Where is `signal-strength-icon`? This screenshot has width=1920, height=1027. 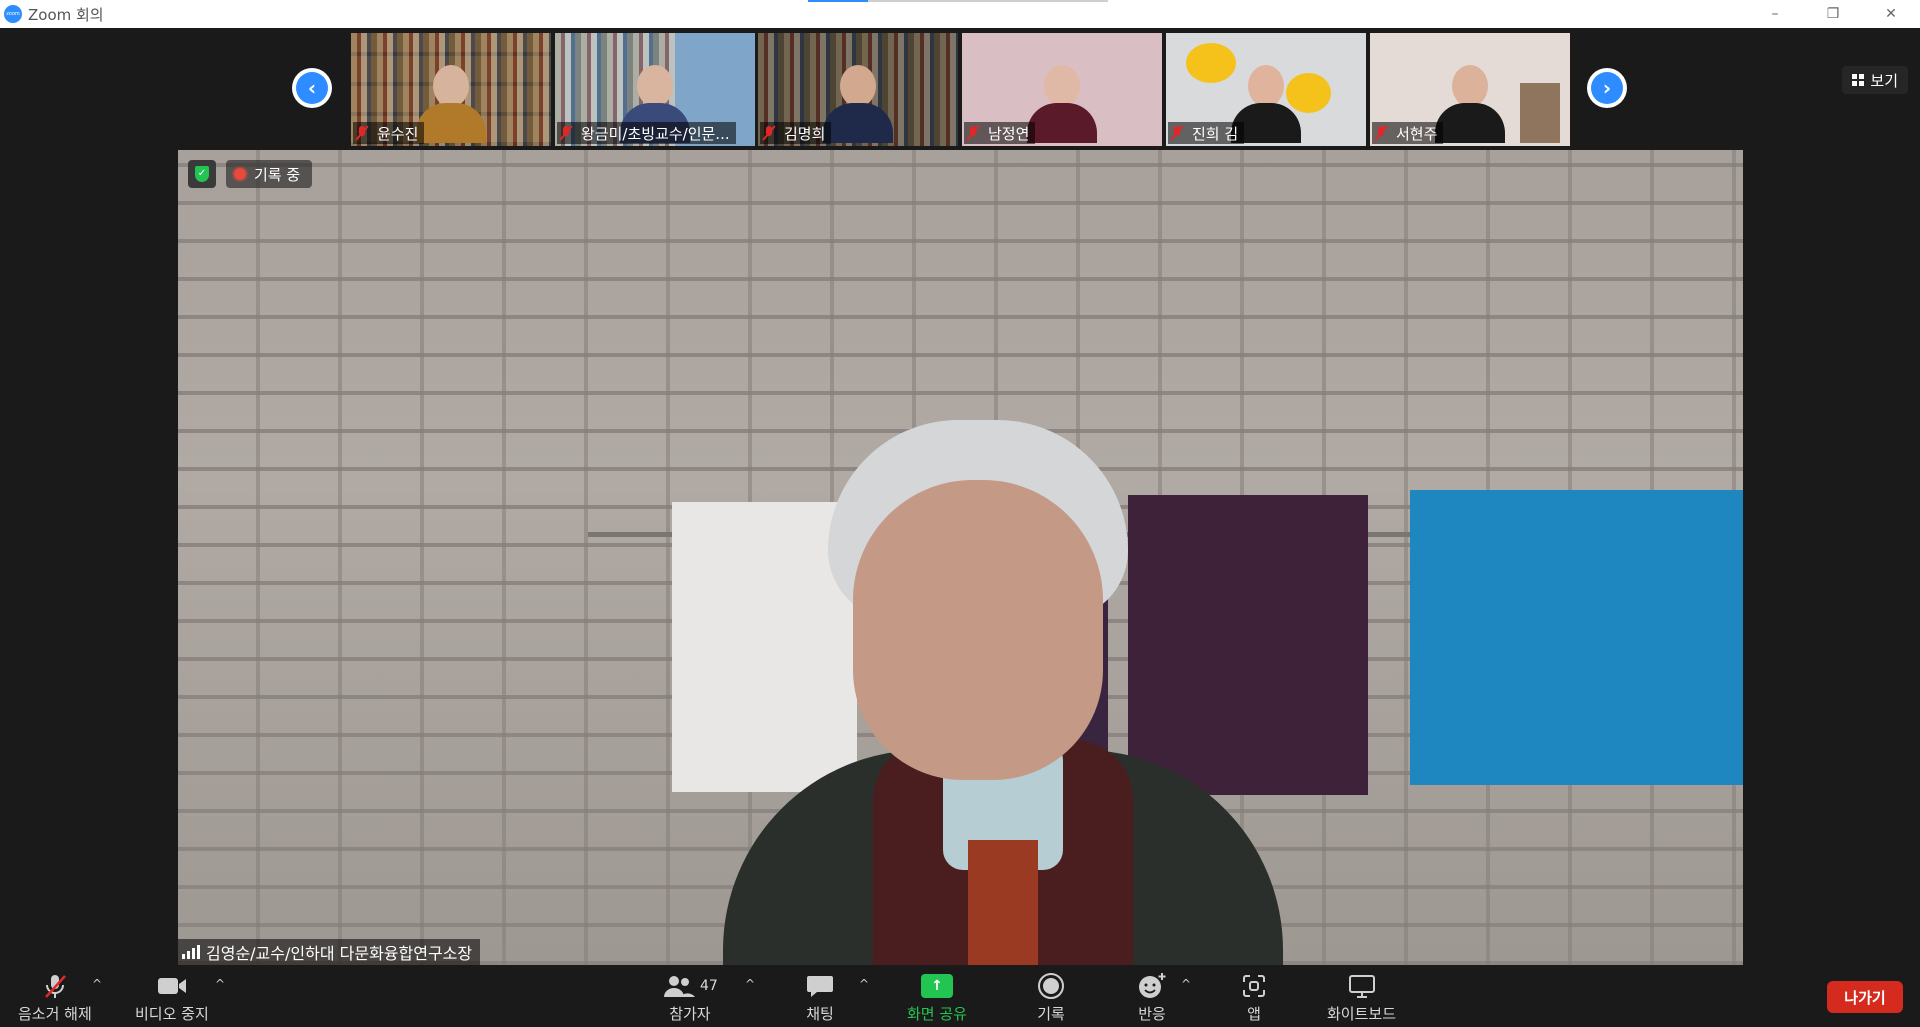 signal-strength-icon is located at coordinates (191, 952).